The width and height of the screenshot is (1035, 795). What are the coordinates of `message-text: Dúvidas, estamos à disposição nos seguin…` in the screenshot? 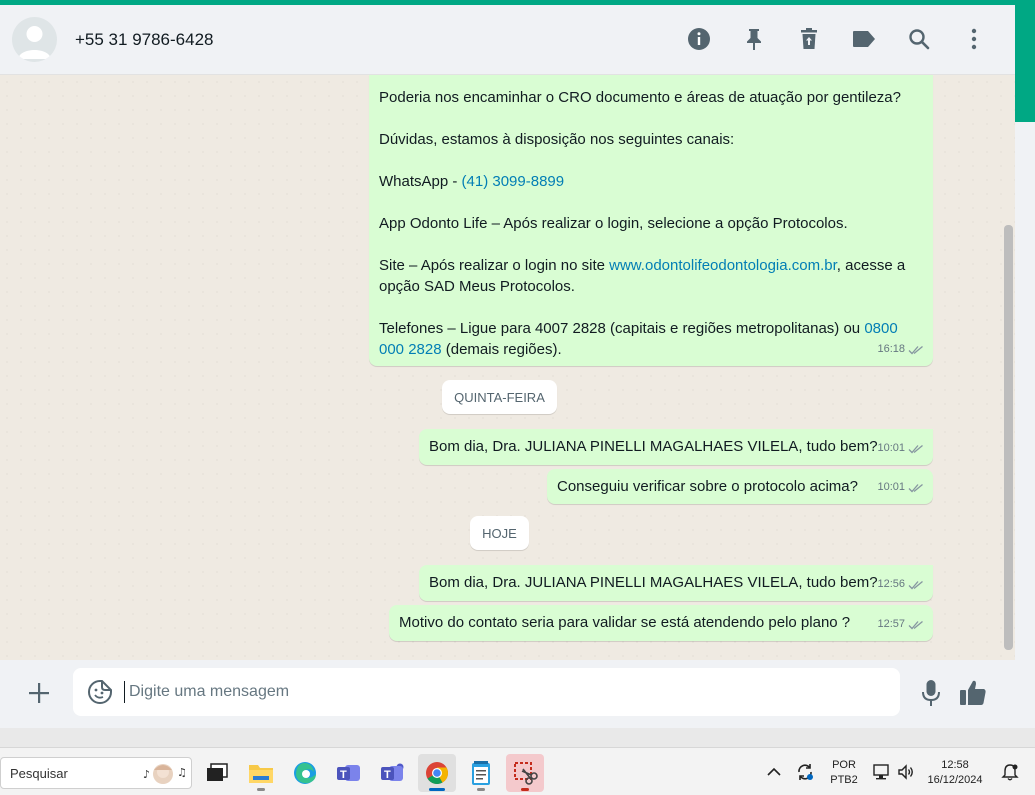 It's located at (557, 139).